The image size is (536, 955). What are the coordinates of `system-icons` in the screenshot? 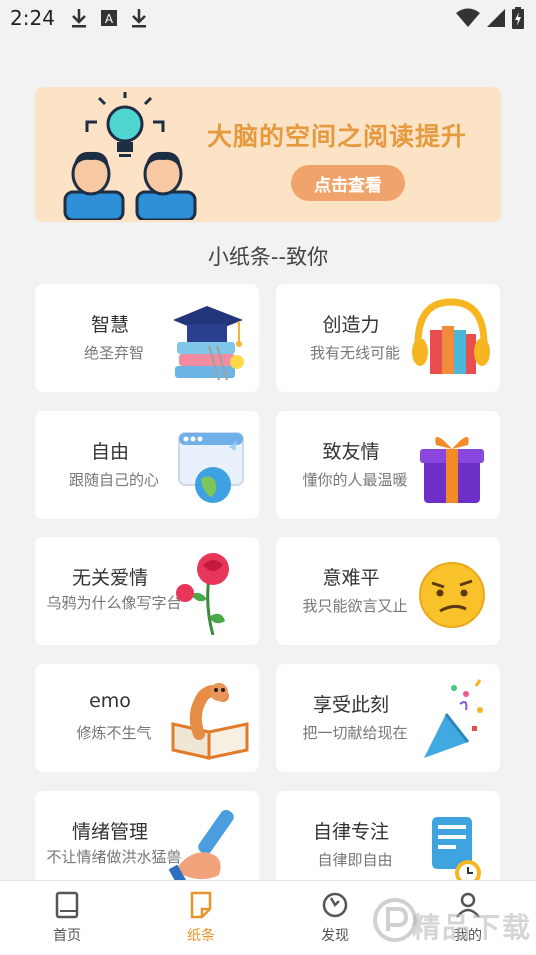 It's located at (490, 18).